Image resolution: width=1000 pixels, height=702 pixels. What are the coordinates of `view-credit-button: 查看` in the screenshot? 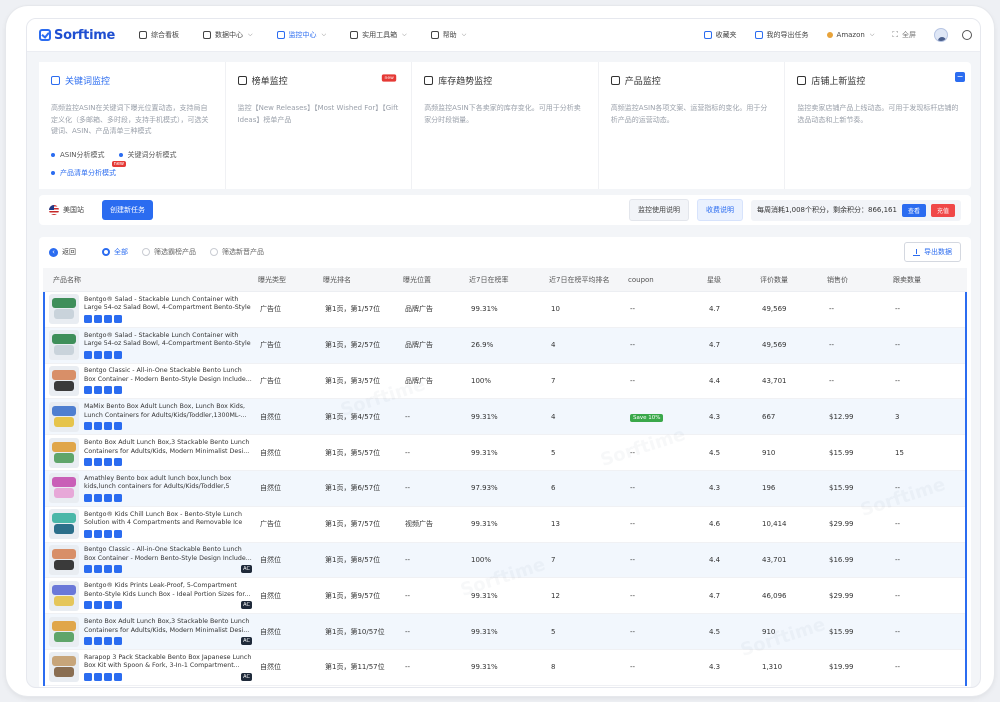 It's located at (913, 210).